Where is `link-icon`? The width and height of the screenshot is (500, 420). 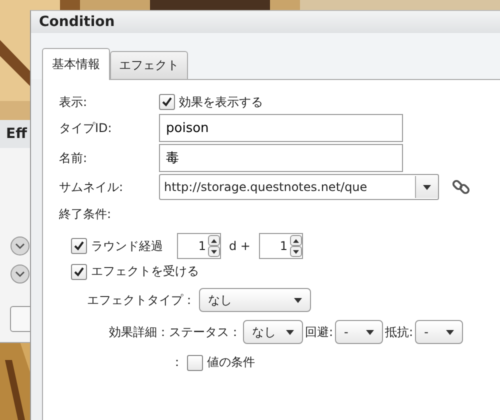 link-icon is located at coordinates (461, 187).